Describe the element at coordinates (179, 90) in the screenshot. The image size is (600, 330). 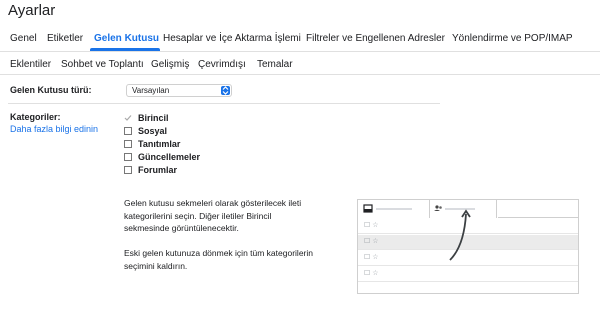
I see `inbox-type-select: Varsayılan` at that location.